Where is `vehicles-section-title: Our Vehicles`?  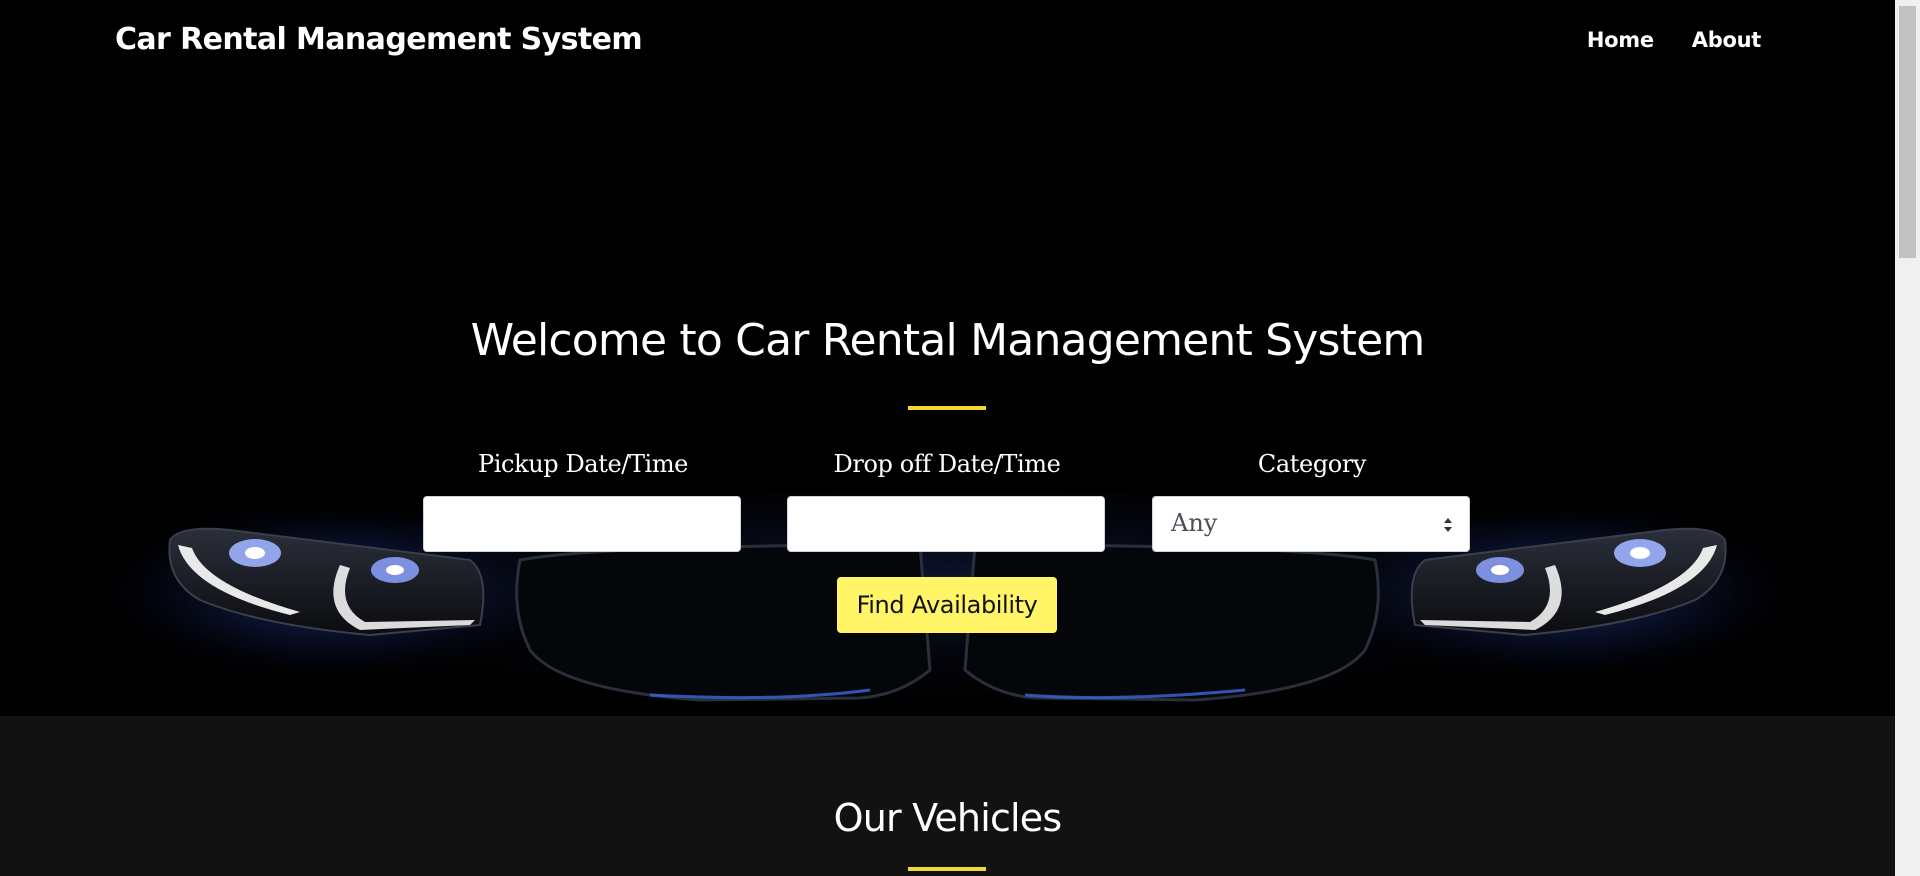 vehicles-section-title: Our Vehicles is located at coordinates (948, 818).